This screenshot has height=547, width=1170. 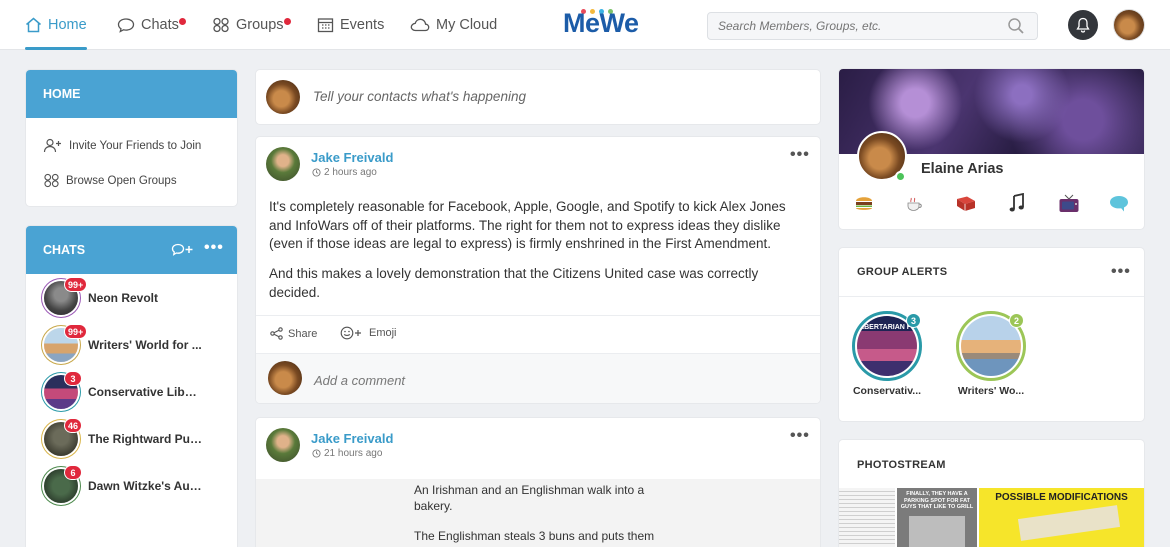 I want to click on photostream-title: PHOTOSTREAM, so click(x=901, y=465).